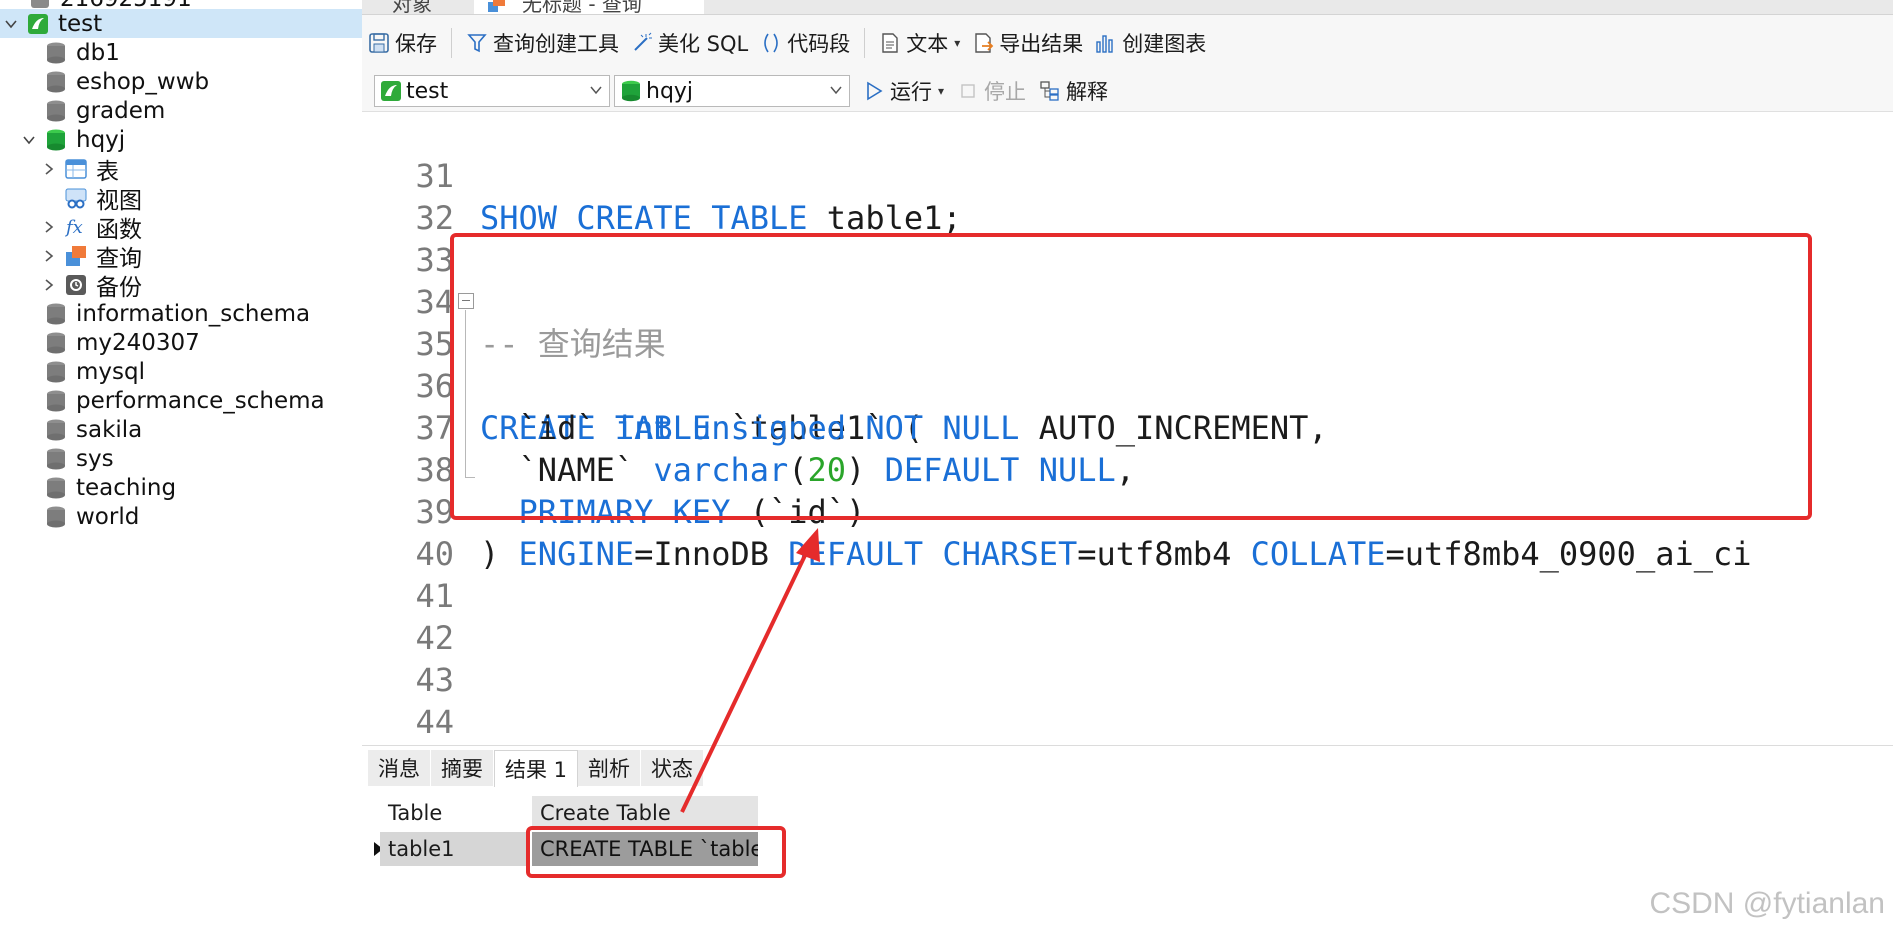 Image resolution: width=1893 pixels, height=934 pixels. I want to click on tree-item-label: information_schema, so click(193, 313).